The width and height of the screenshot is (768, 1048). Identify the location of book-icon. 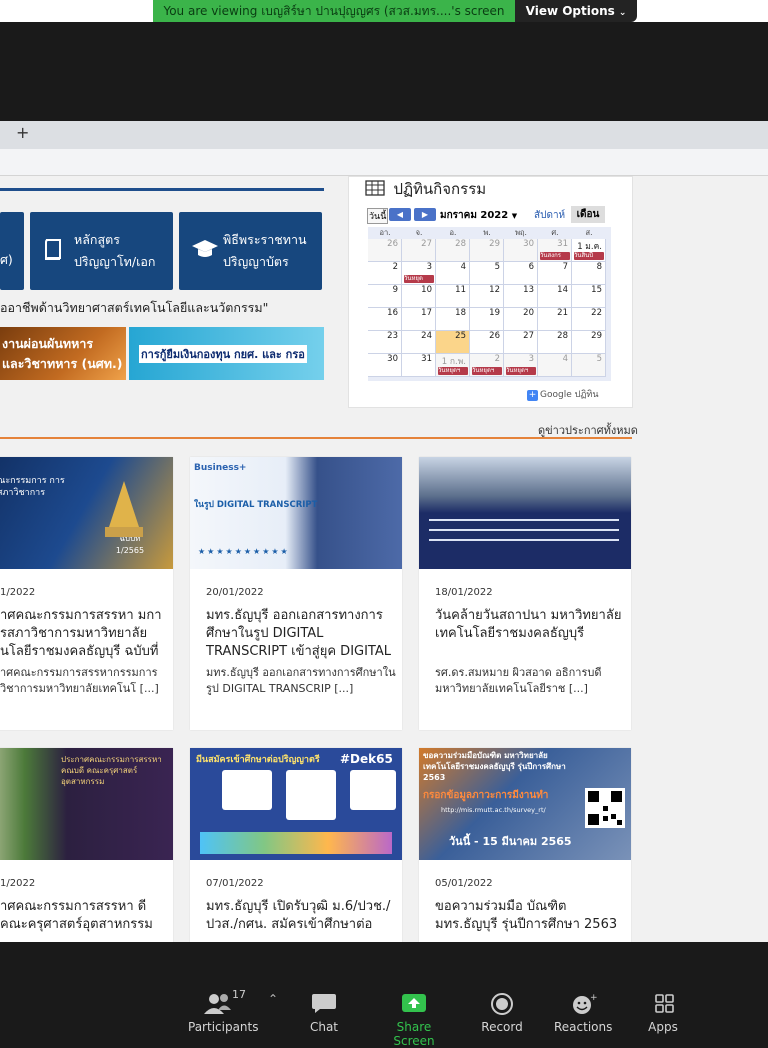
(53, 253).